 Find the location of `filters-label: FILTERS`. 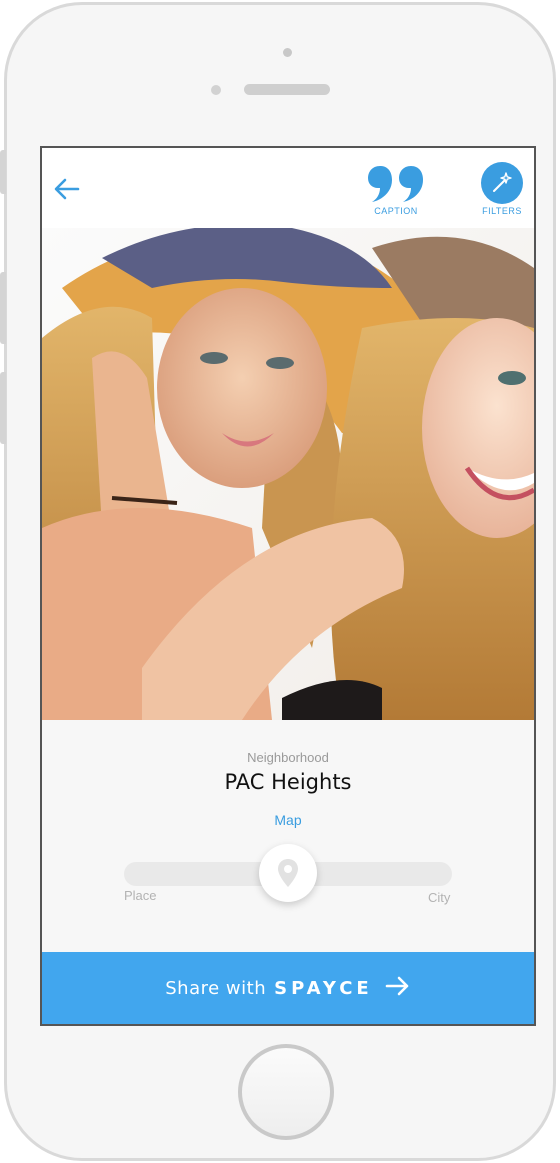

filters-label: FILTERS is located at coordinates (502, 211).